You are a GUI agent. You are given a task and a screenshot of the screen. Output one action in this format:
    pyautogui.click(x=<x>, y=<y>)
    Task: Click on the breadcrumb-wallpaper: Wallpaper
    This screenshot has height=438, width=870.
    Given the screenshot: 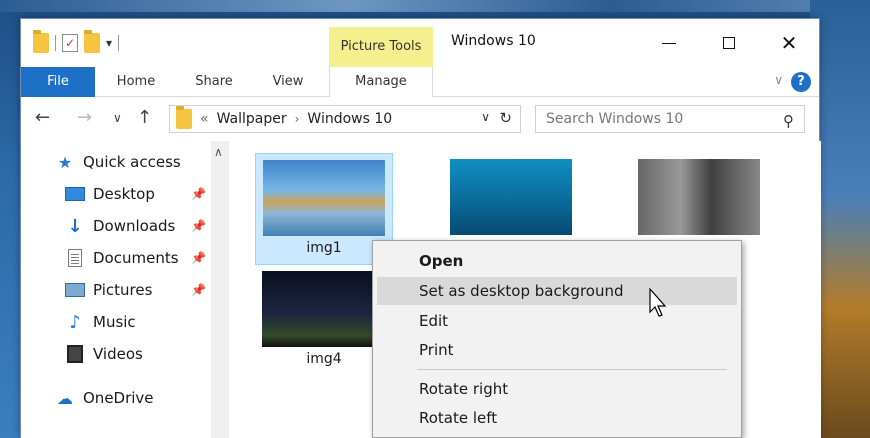 What is the action you would take?
    pyautogui.click(x=252, y=119)
    